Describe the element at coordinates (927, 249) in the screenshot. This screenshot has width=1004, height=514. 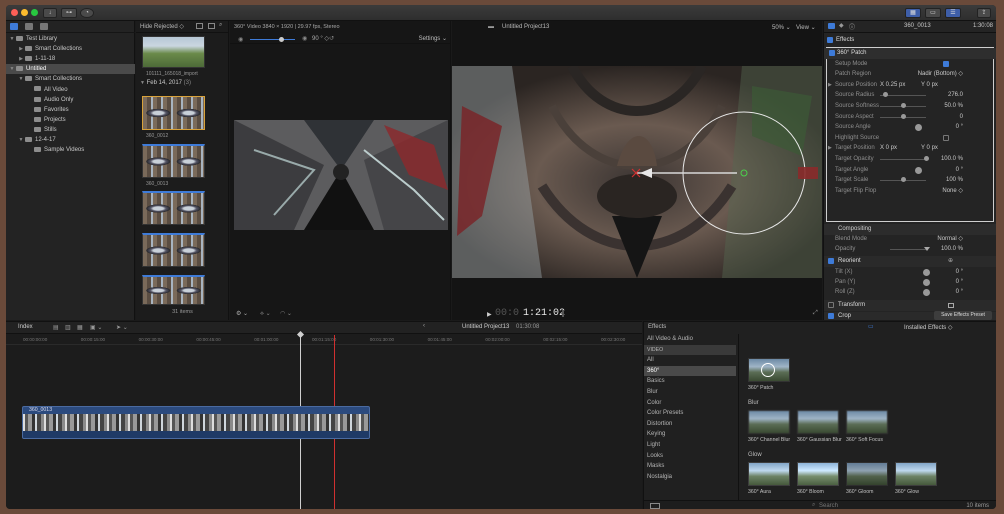
I see `opacity-slider-knob` at that location.